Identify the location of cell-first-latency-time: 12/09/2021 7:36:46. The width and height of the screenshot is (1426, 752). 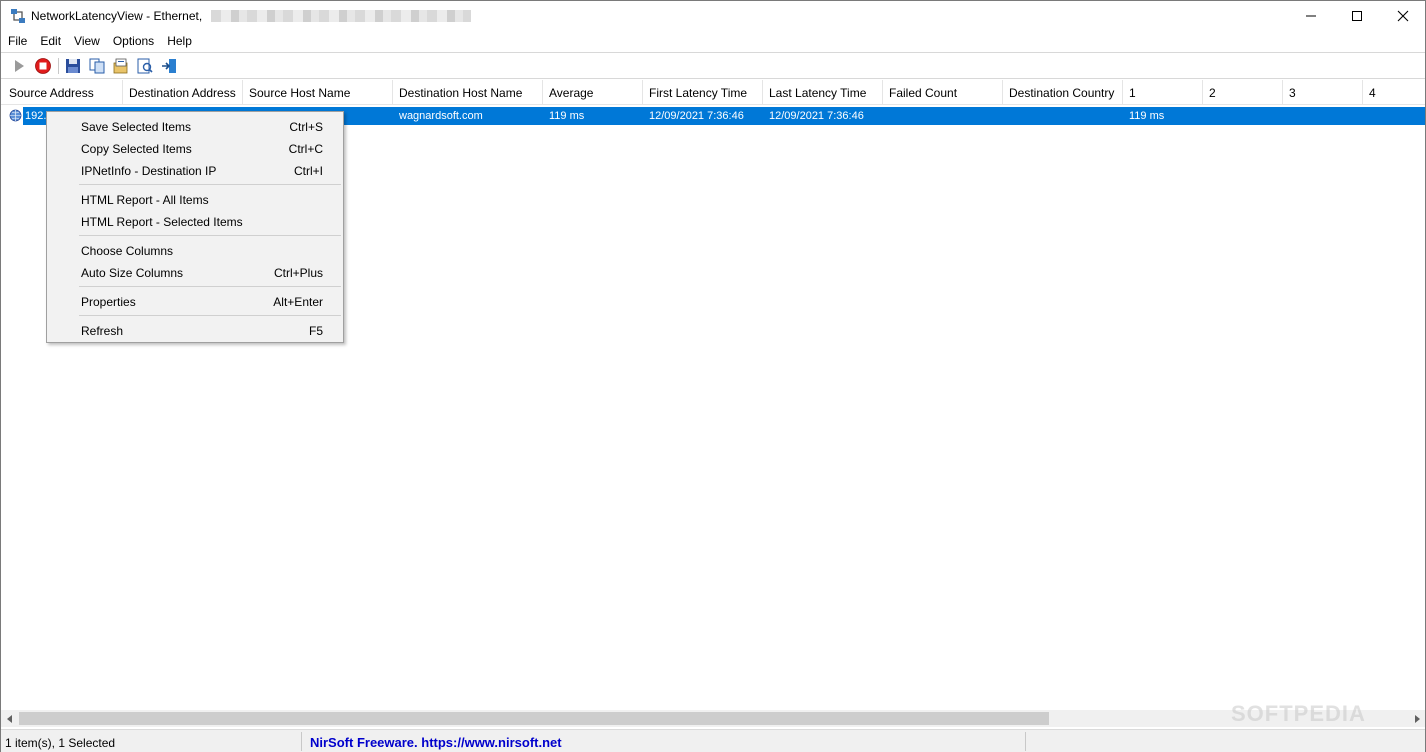
(696, 116).